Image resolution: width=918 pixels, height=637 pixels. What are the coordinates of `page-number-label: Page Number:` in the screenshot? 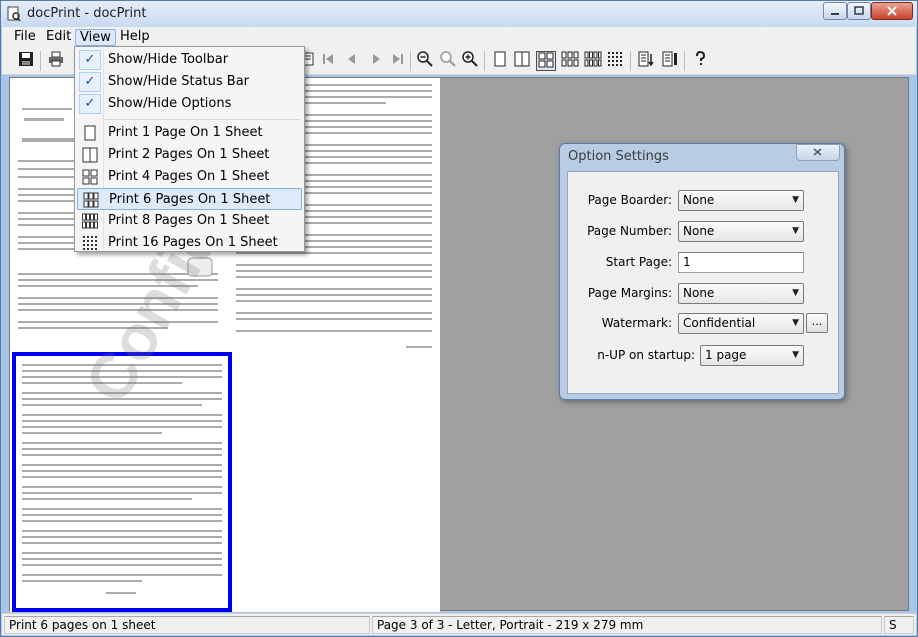 It's located at (629, 231).